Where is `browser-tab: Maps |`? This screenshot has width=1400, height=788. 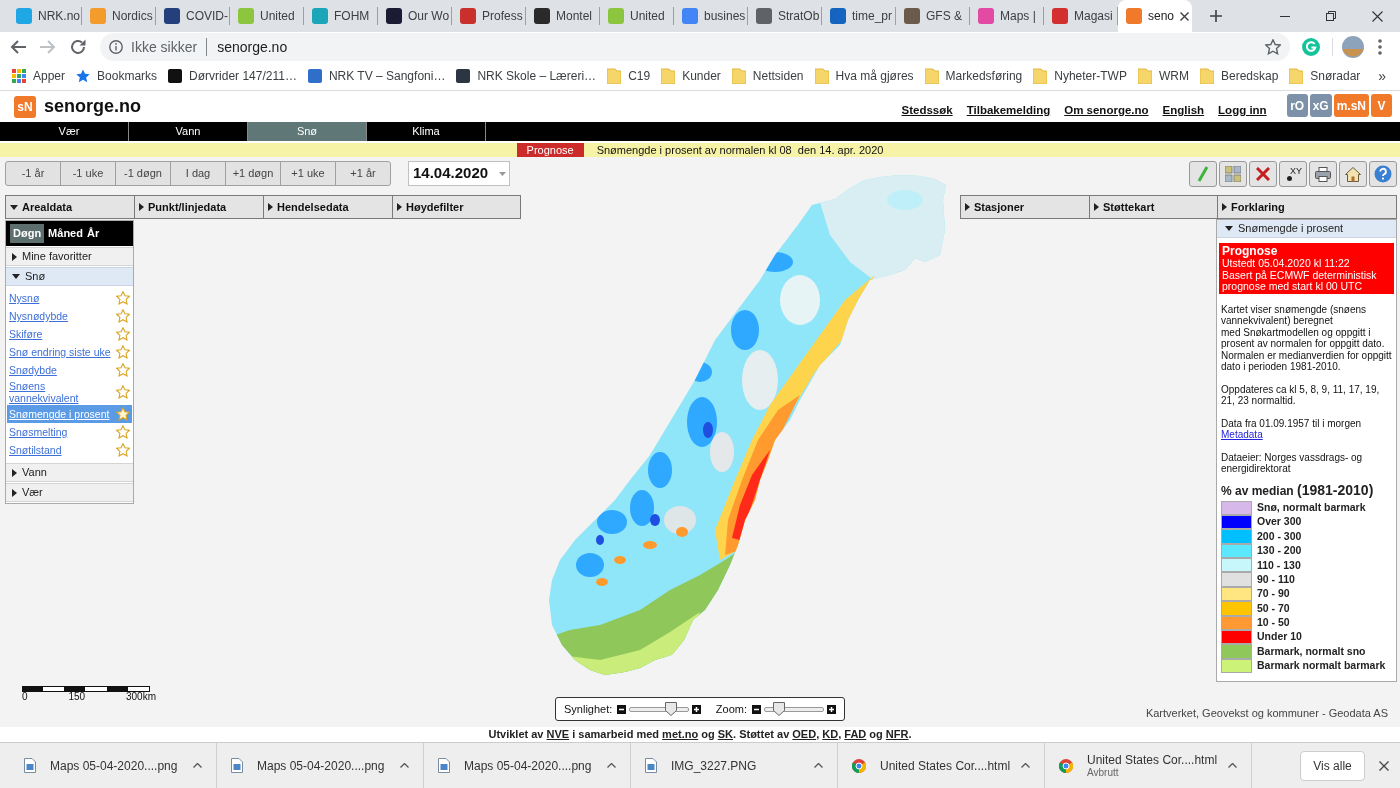 browser-tab: Maps | is located at coordinates (1006, 16).